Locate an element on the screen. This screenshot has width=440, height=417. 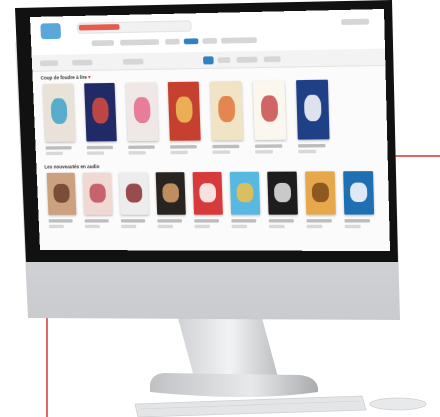
search-placeholder-bar is located at coordinates (99, 27).